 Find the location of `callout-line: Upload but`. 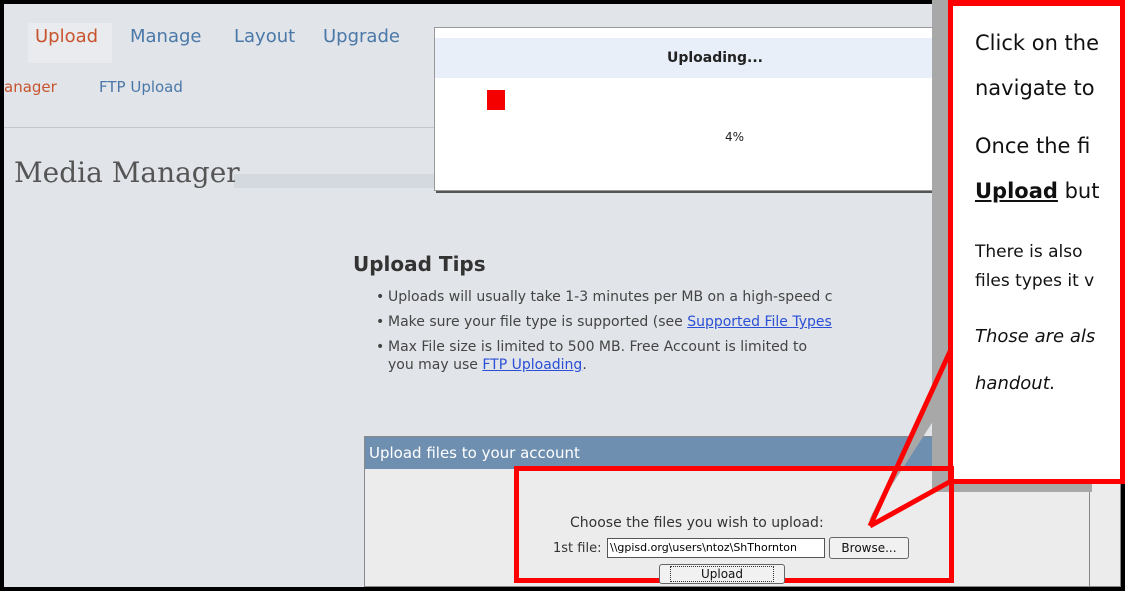

callout-line: Upload but is located at coordinates (1037, 191).